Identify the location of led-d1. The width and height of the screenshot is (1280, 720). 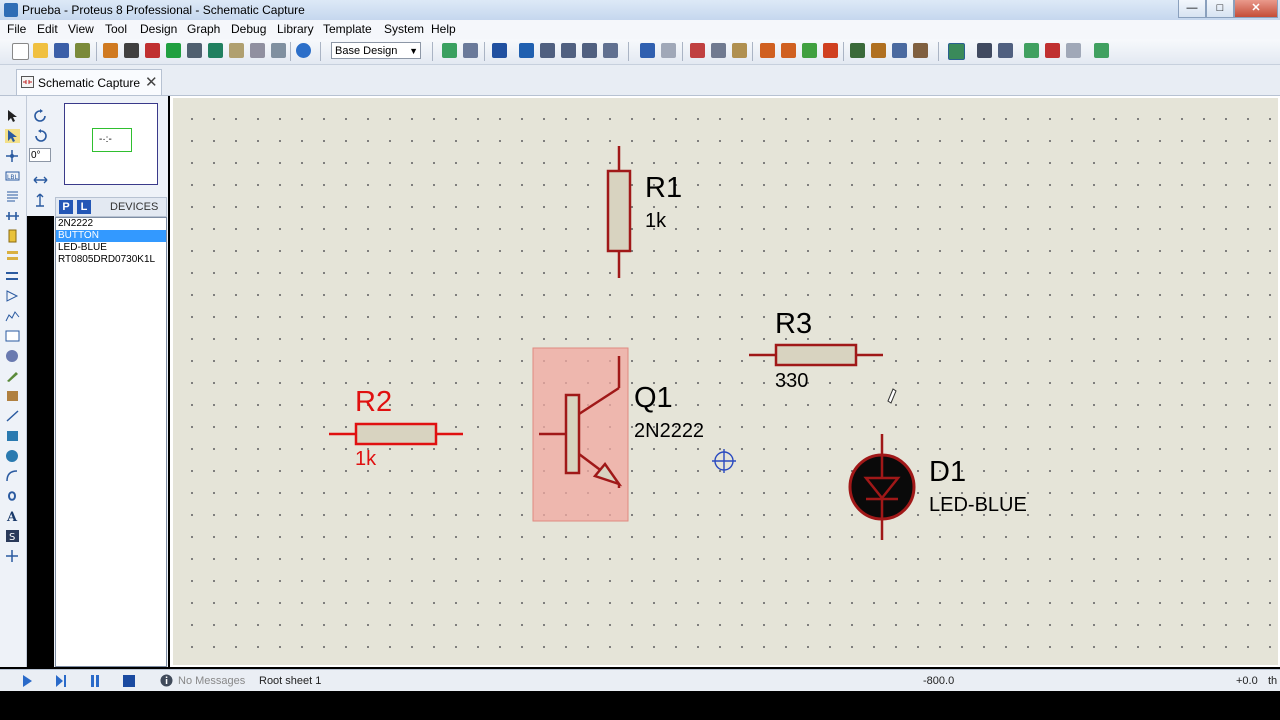
(882, 487).